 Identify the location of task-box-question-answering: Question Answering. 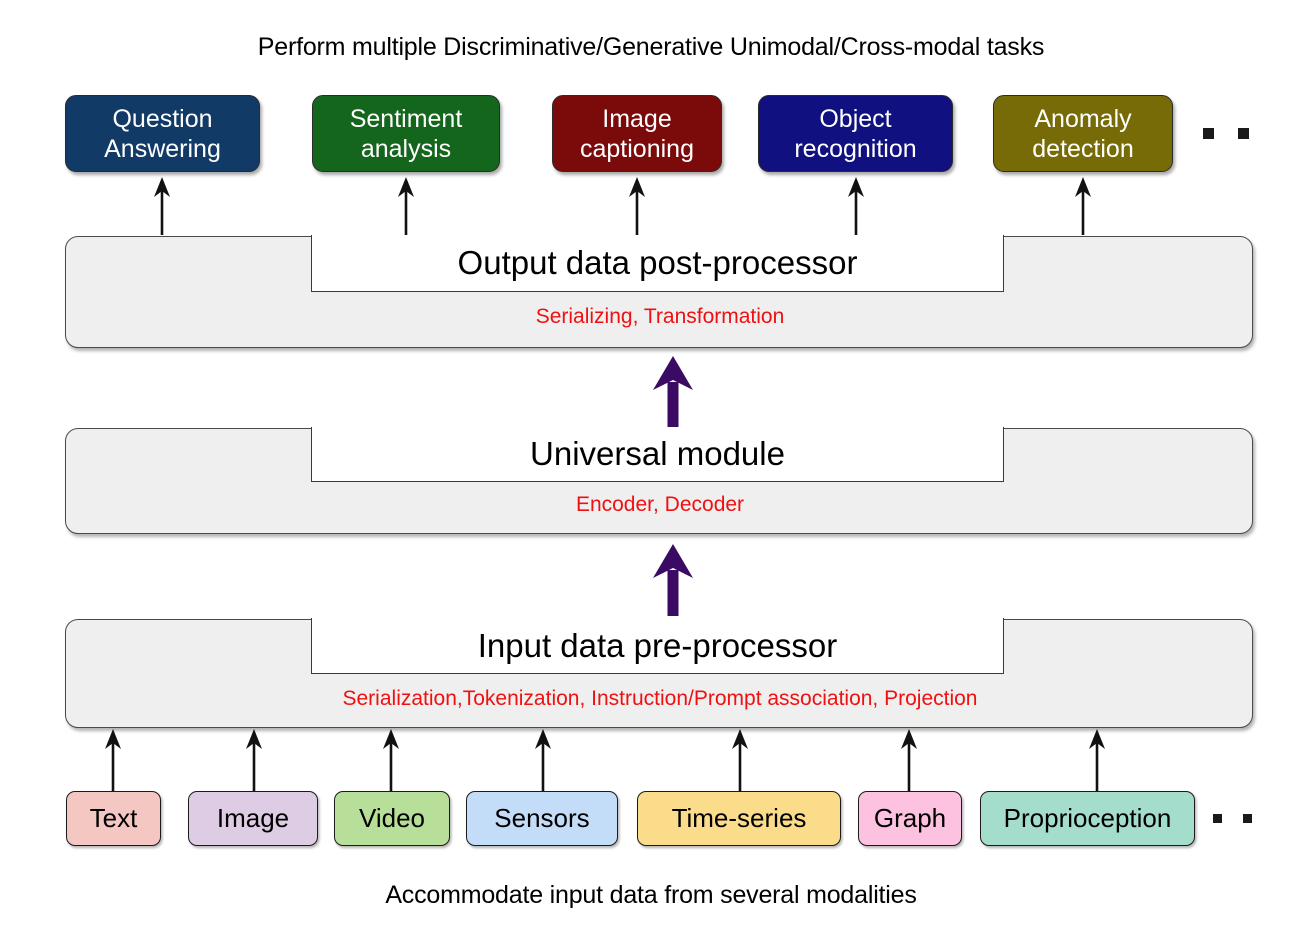
(162, 133).